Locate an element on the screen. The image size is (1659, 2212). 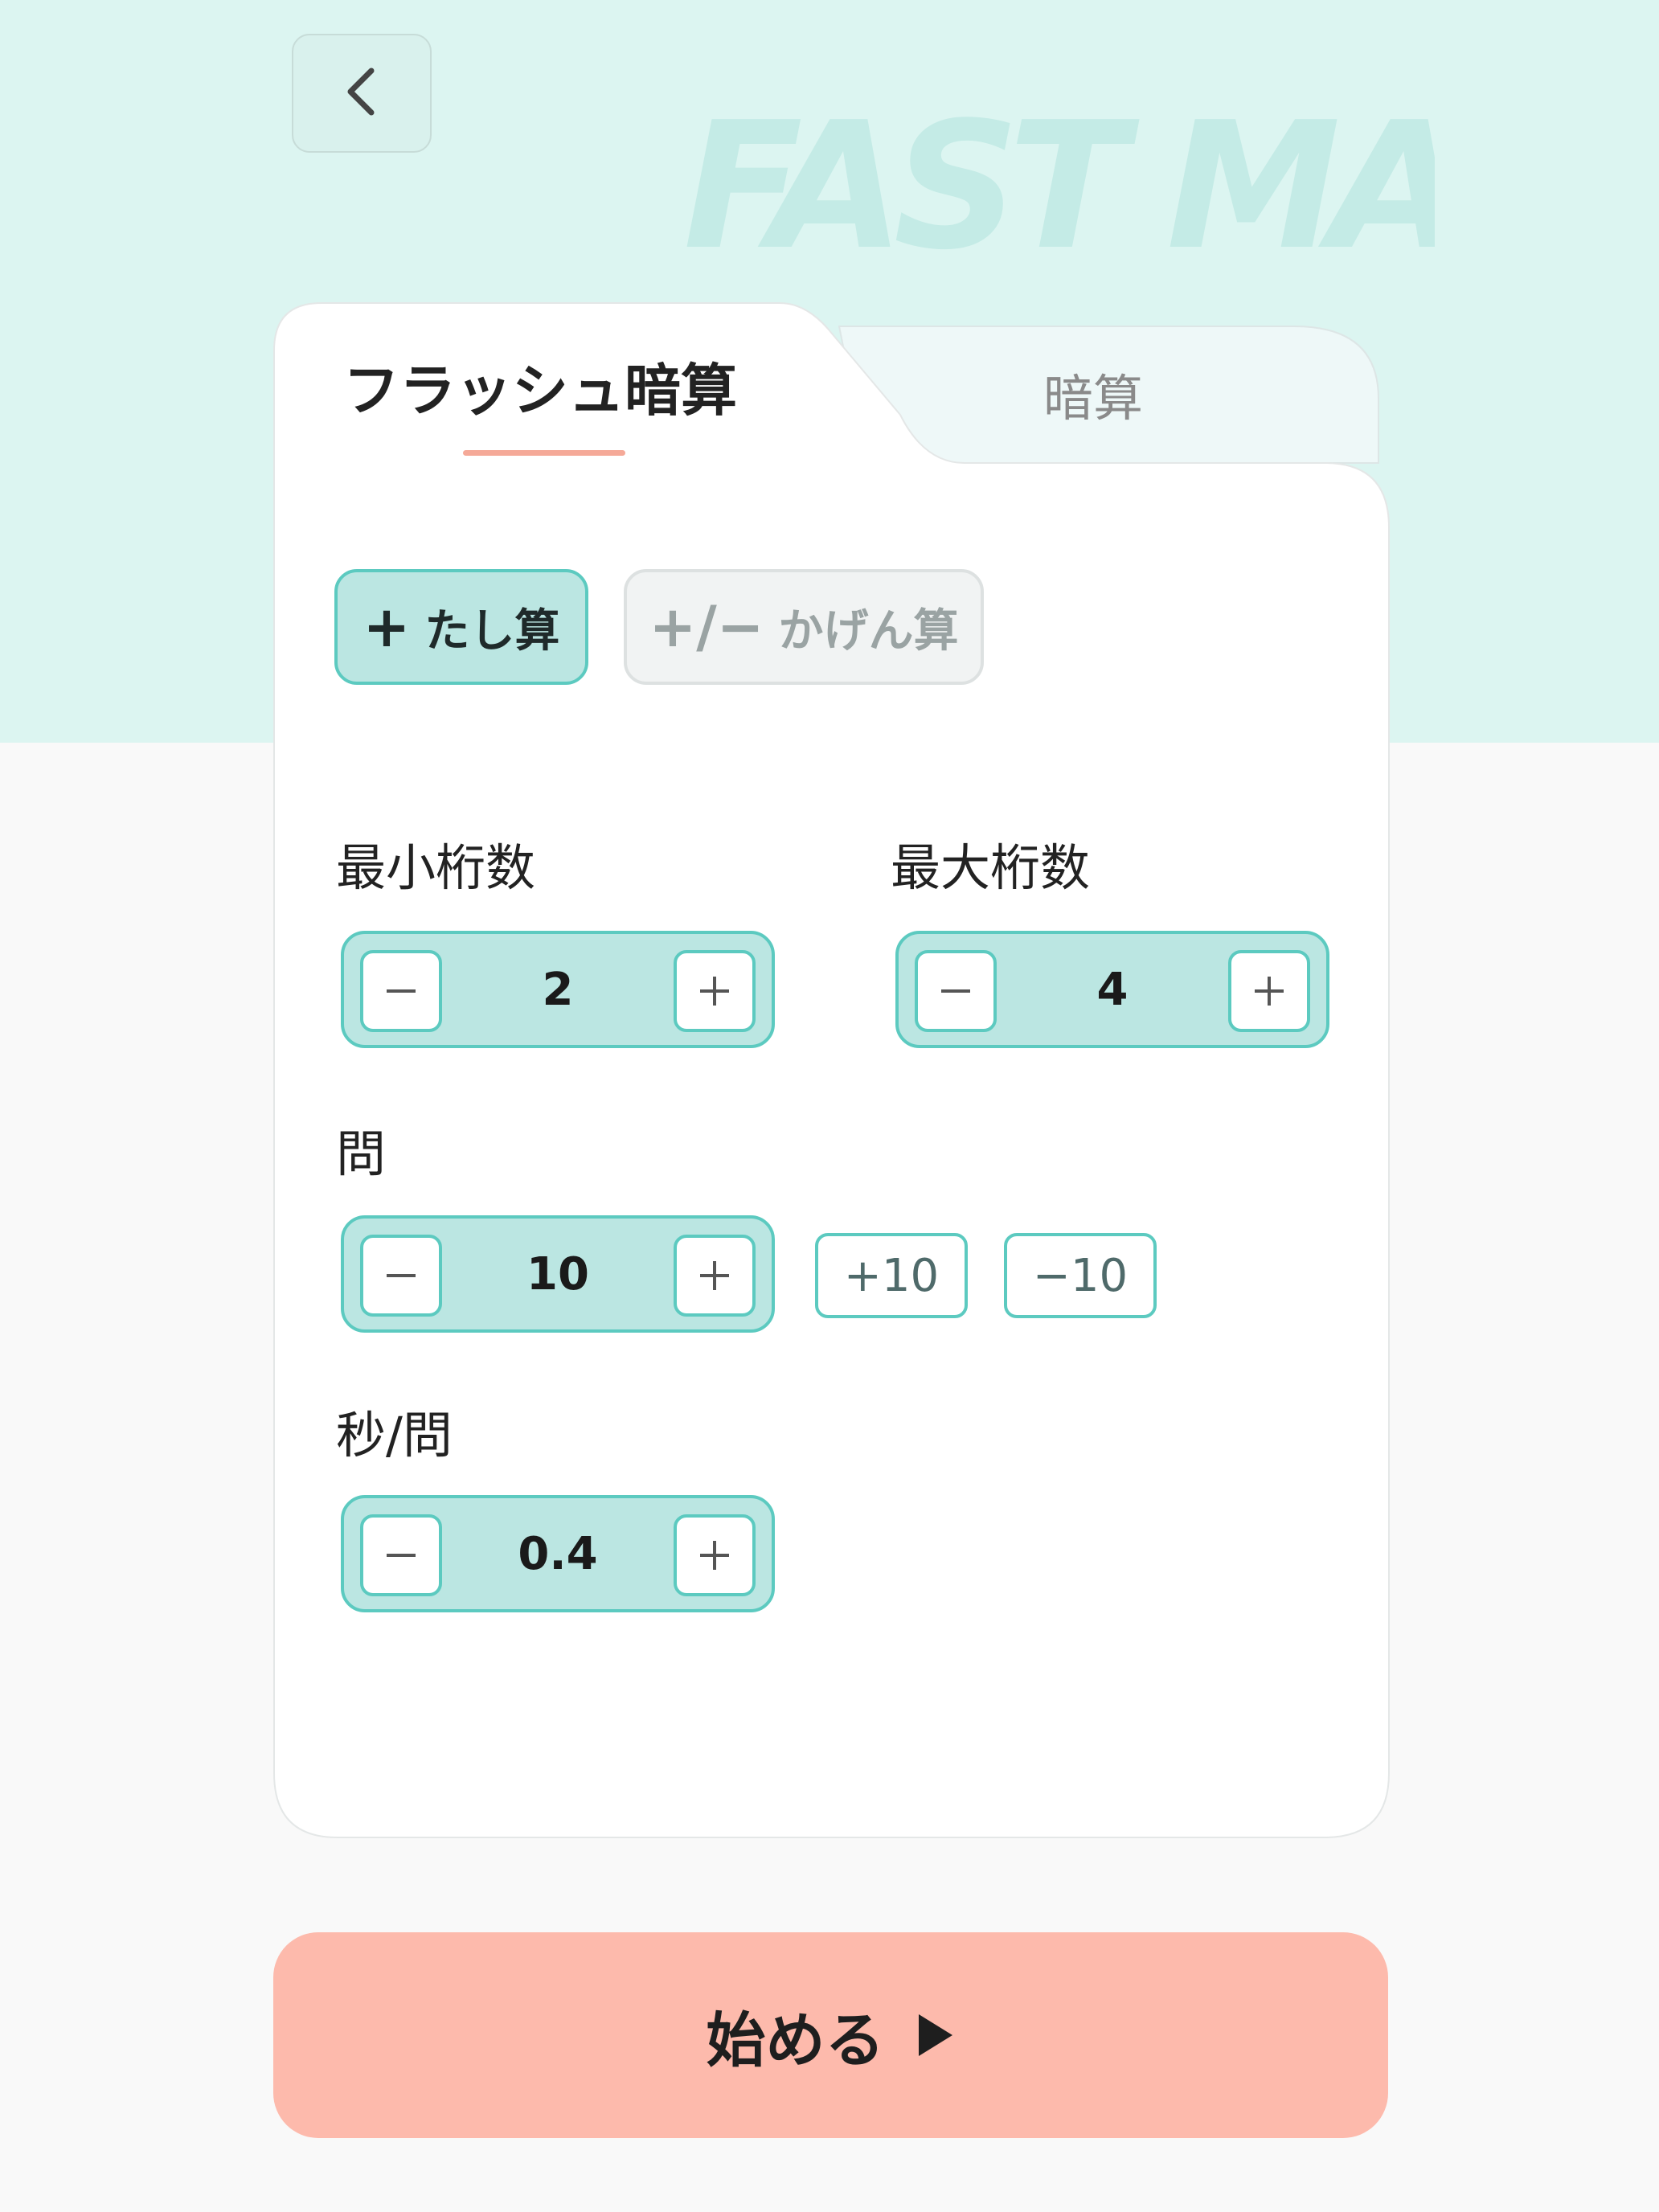
questions-plus-10-button: +10 is located at coordinates (891, 1275).